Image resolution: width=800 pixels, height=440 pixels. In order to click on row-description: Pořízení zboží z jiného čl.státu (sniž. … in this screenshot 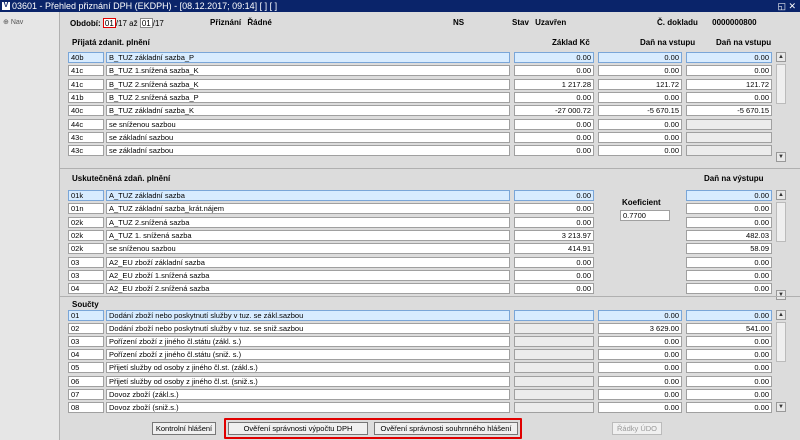, I will do `click(308, 355)`.